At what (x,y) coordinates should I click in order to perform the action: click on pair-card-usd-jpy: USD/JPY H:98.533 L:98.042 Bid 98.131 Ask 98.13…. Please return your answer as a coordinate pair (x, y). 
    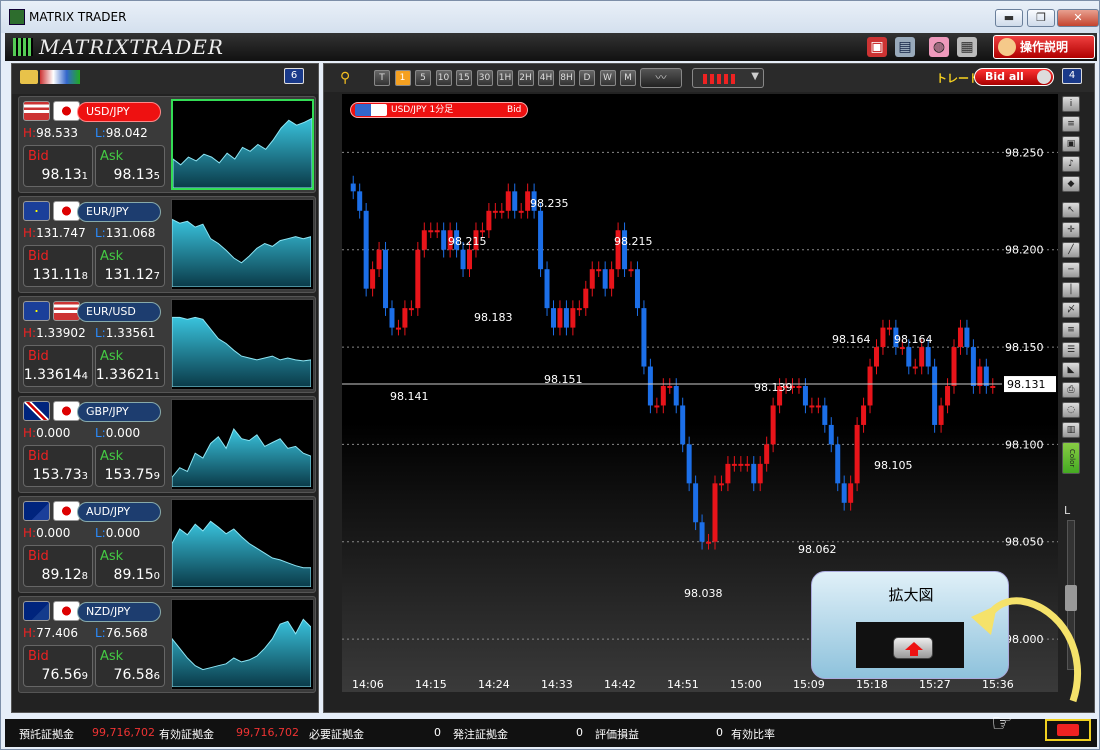
    Looking at the image, I should click on (167, 144).